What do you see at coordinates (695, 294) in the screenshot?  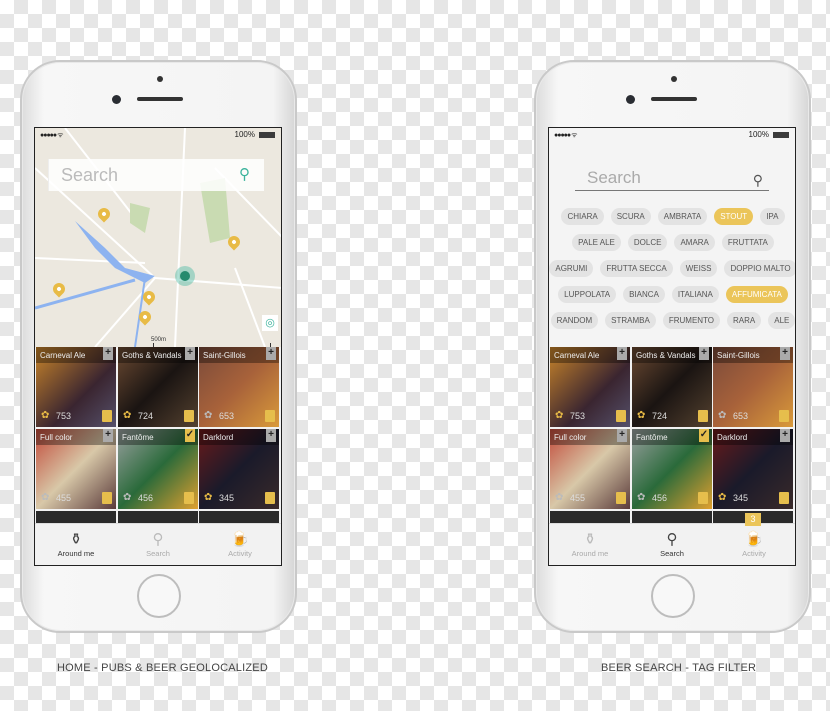 I see `tag-chip: ITALIANA` at bounding box center [695, 294].